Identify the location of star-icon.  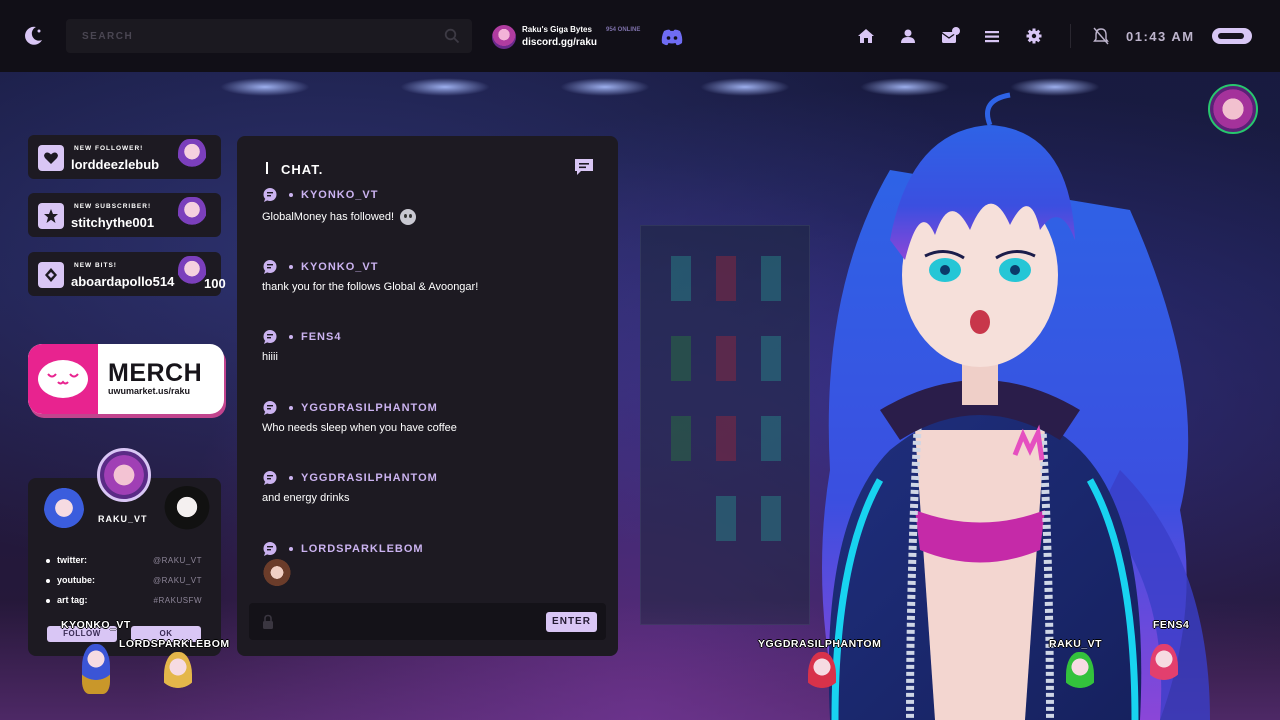
(51, 216).